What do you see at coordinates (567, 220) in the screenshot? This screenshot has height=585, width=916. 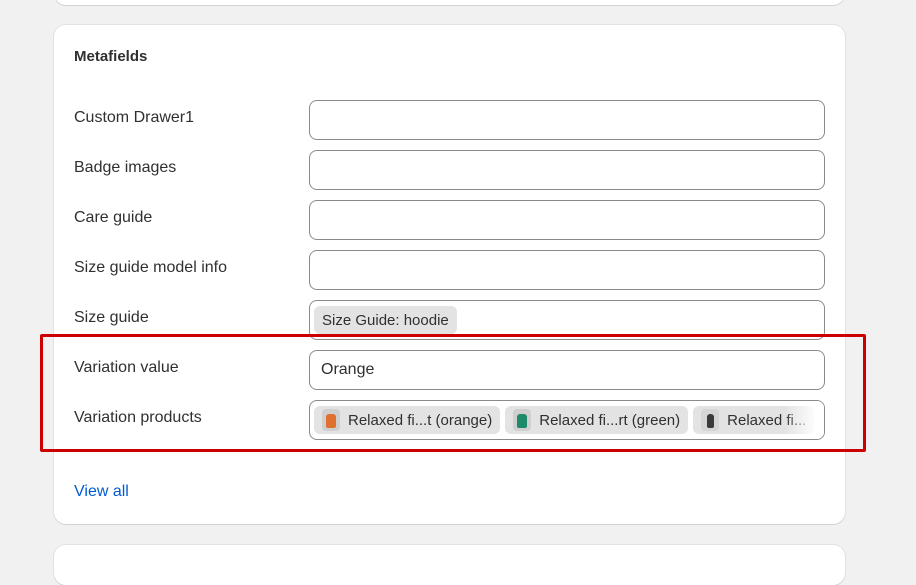 I see `care-guide-input` at bounding box center [567, 220].